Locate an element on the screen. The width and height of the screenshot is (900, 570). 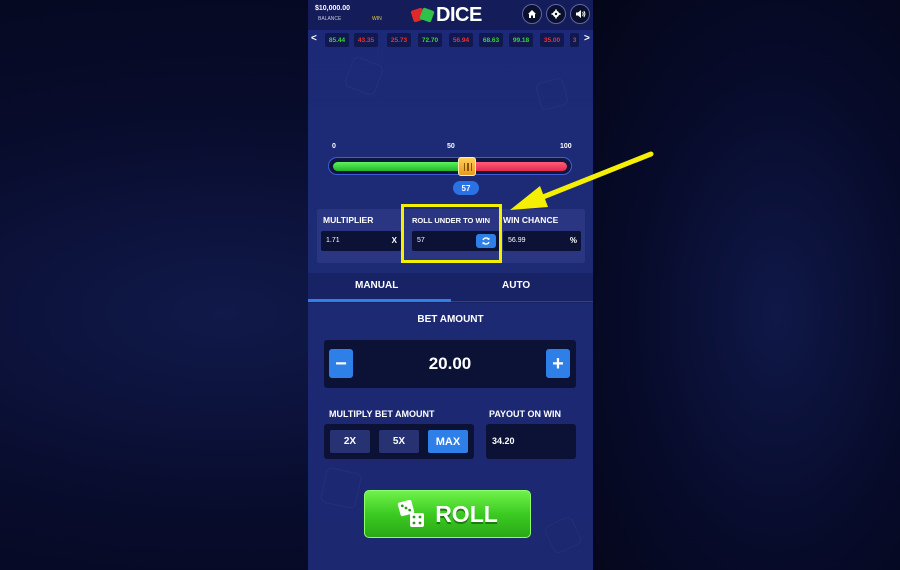
payout-field: 34.20 is located at coordinates (531, 441).